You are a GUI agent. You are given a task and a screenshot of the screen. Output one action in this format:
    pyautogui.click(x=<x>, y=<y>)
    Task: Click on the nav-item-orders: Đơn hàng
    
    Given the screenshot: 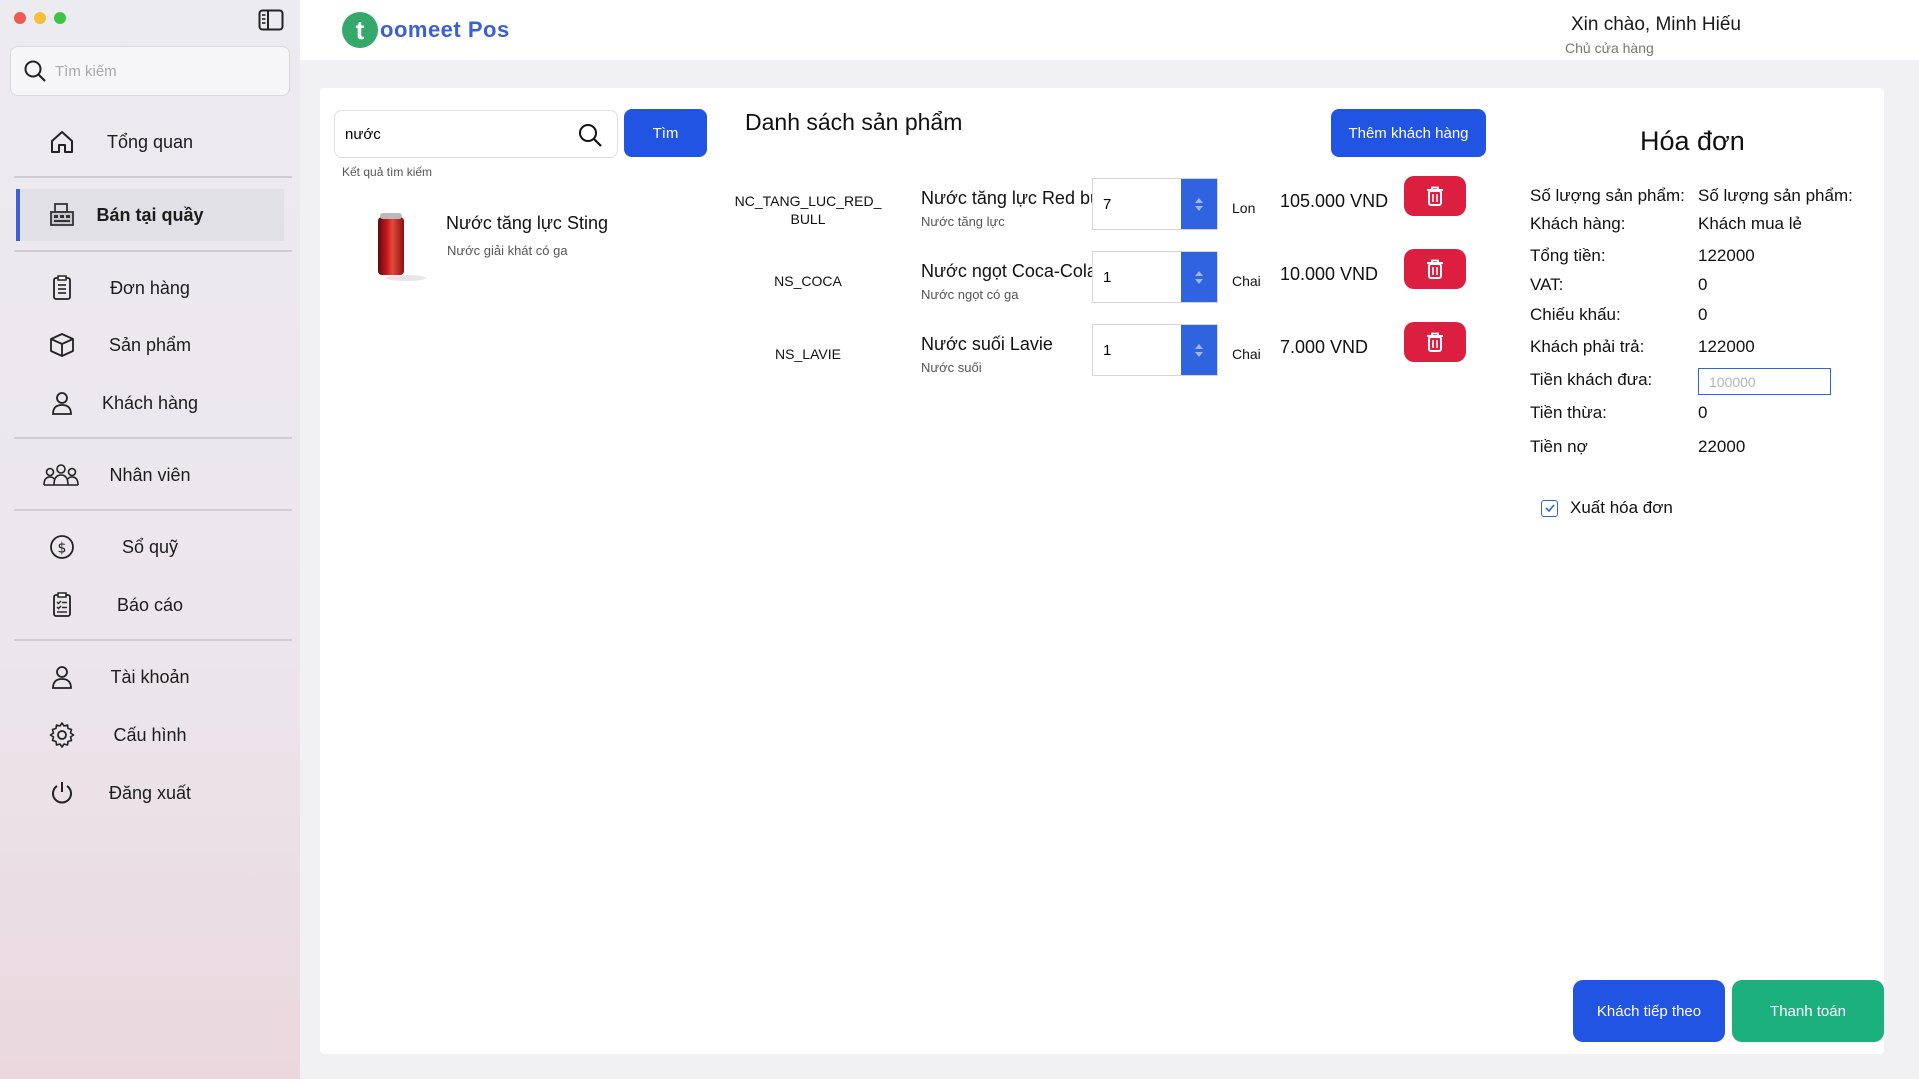 What is the action you would take?
    pyautogui.click(x=154, y=288)
    